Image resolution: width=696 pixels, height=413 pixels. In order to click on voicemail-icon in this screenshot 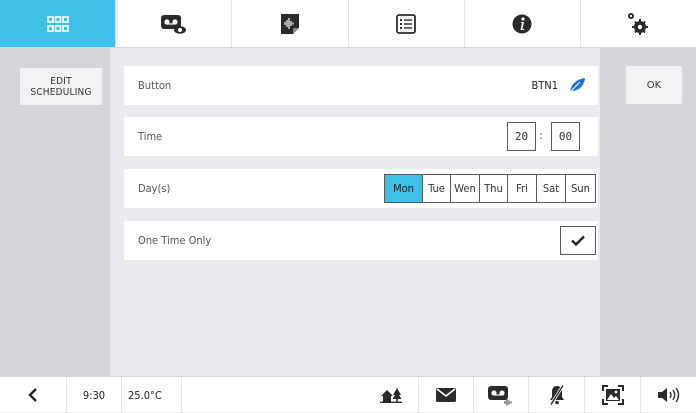, I will do `click(500, 396)`.